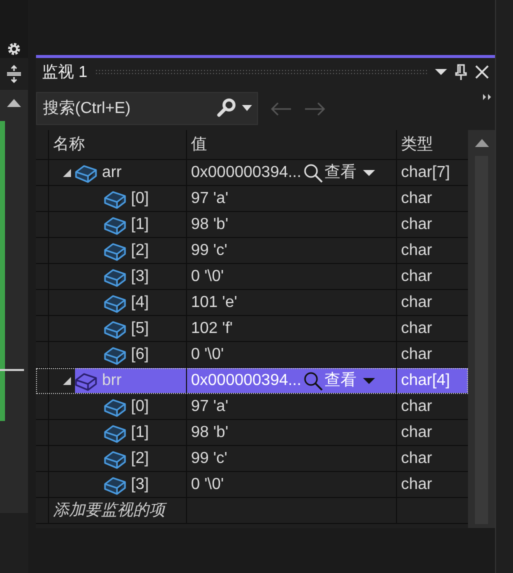 The height and width of the screenshot is (573, 513). Describe the element at coordinates (140, 355) in the screenshot. I see `variable-name: [6]` at that location.